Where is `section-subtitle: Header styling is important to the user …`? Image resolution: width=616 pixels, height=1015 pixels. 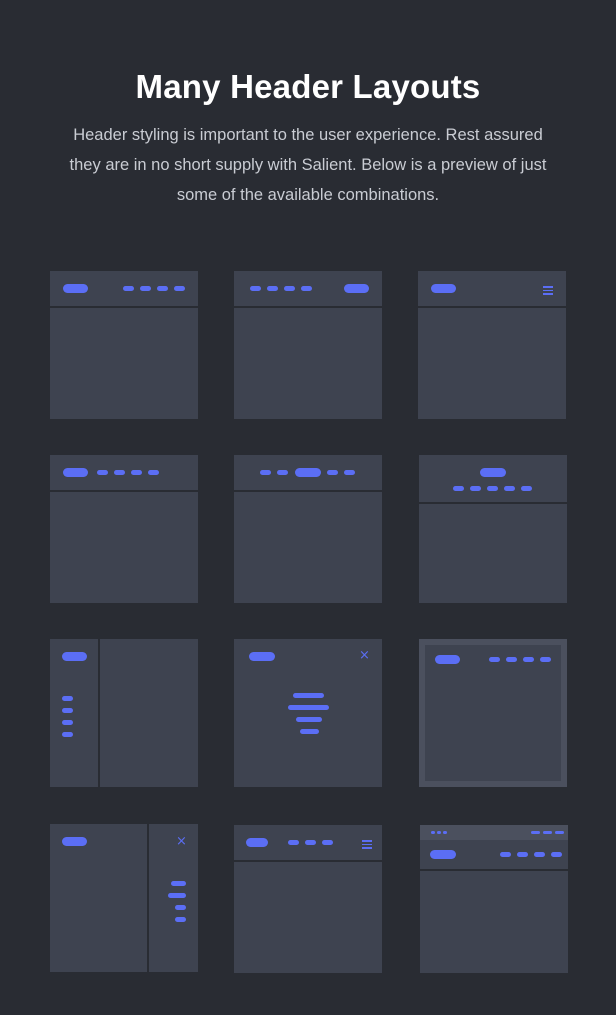
section-subtitle: Header styling is important to the user … is located at coordinates (308, 165).